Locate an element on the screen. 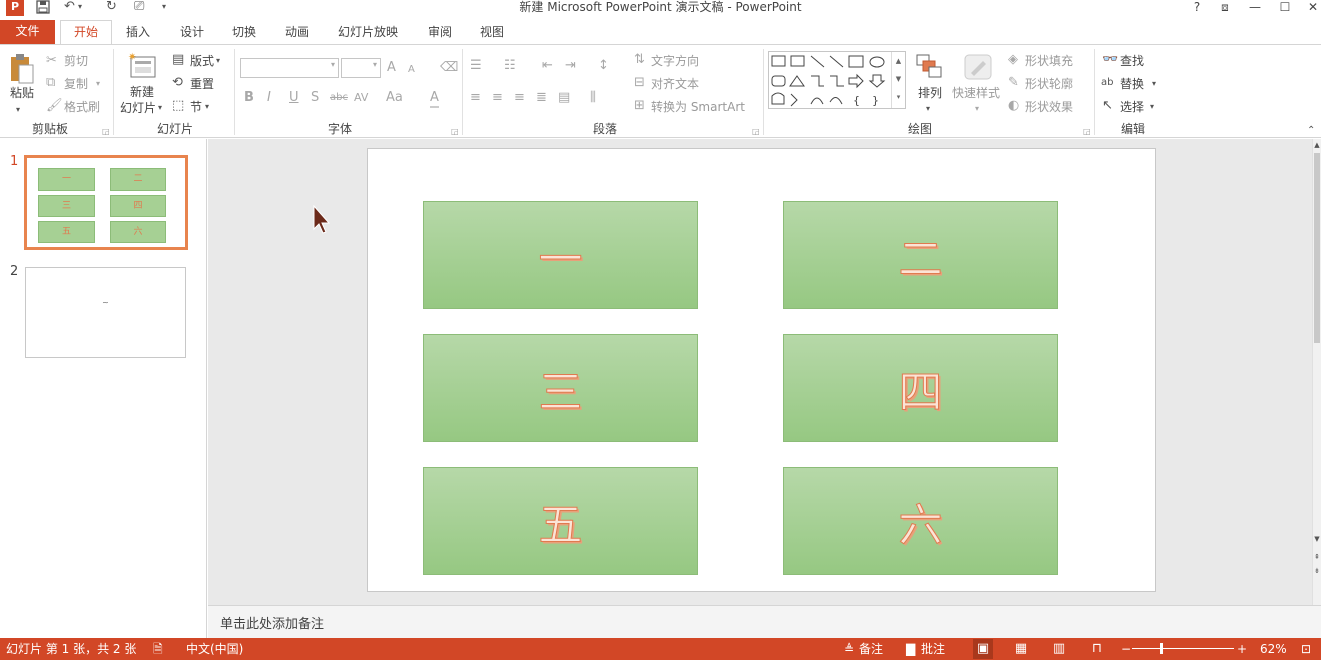  font-launcher-icon: ◲ is located at coordinates (455, 131).